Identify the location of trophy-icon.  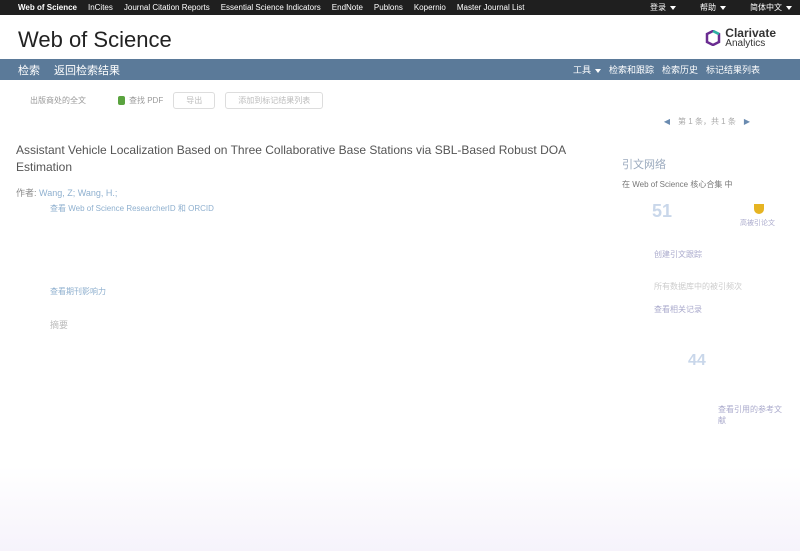
(759, 209).